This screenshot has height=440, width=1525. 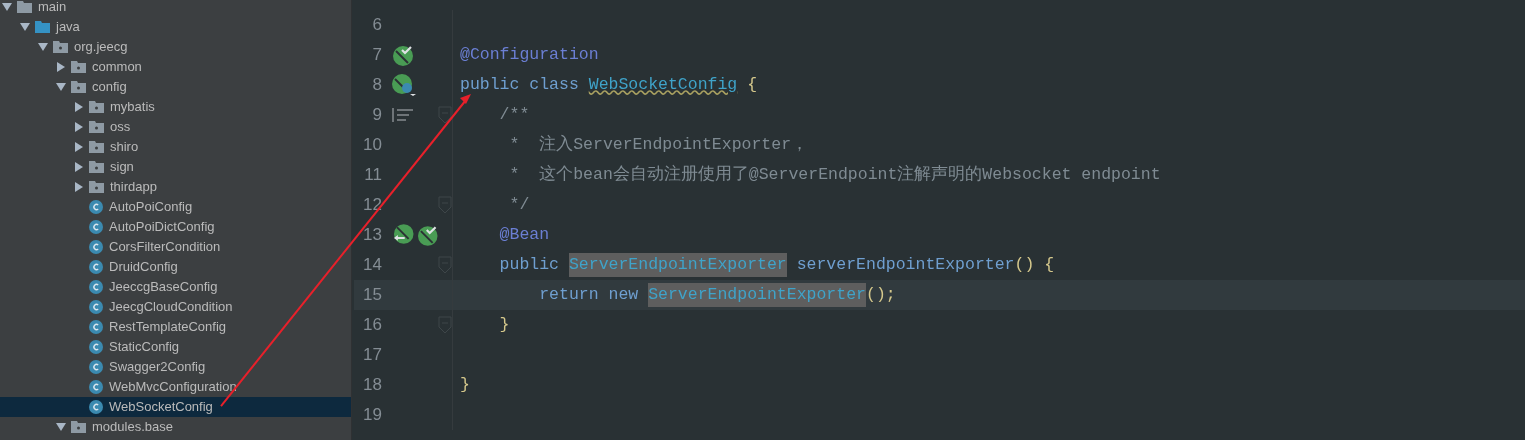 I want to click on line-number: 8, so click(x=377, y=85).